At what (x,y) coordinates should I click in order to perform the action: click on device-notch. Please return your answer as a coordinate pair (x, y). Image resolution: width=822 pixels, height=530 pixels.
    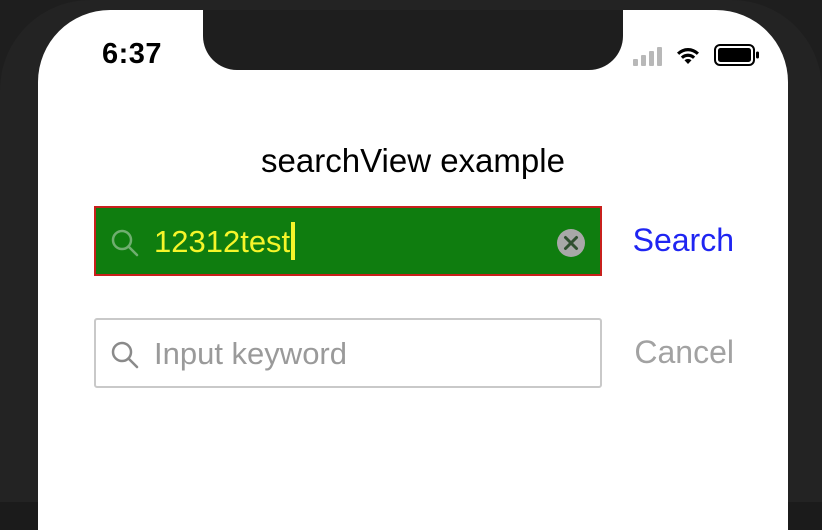
    Looking at the image, I should click on (413, 40).